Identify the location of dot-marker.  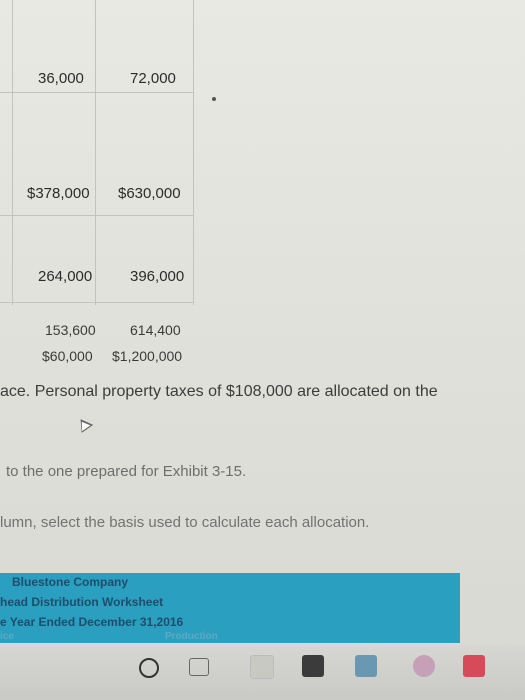
(214, 99).